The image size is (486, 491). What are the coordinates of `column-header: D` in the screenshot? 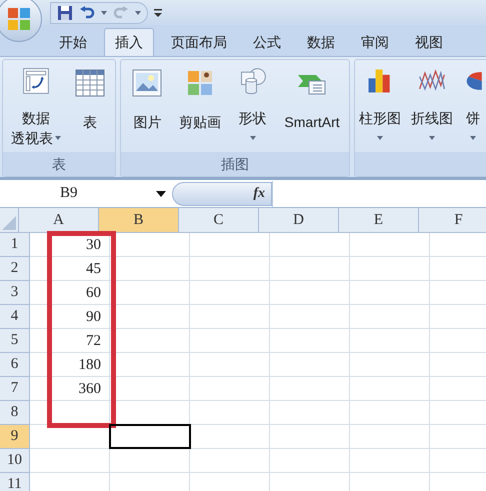 It's located at (299, 220).